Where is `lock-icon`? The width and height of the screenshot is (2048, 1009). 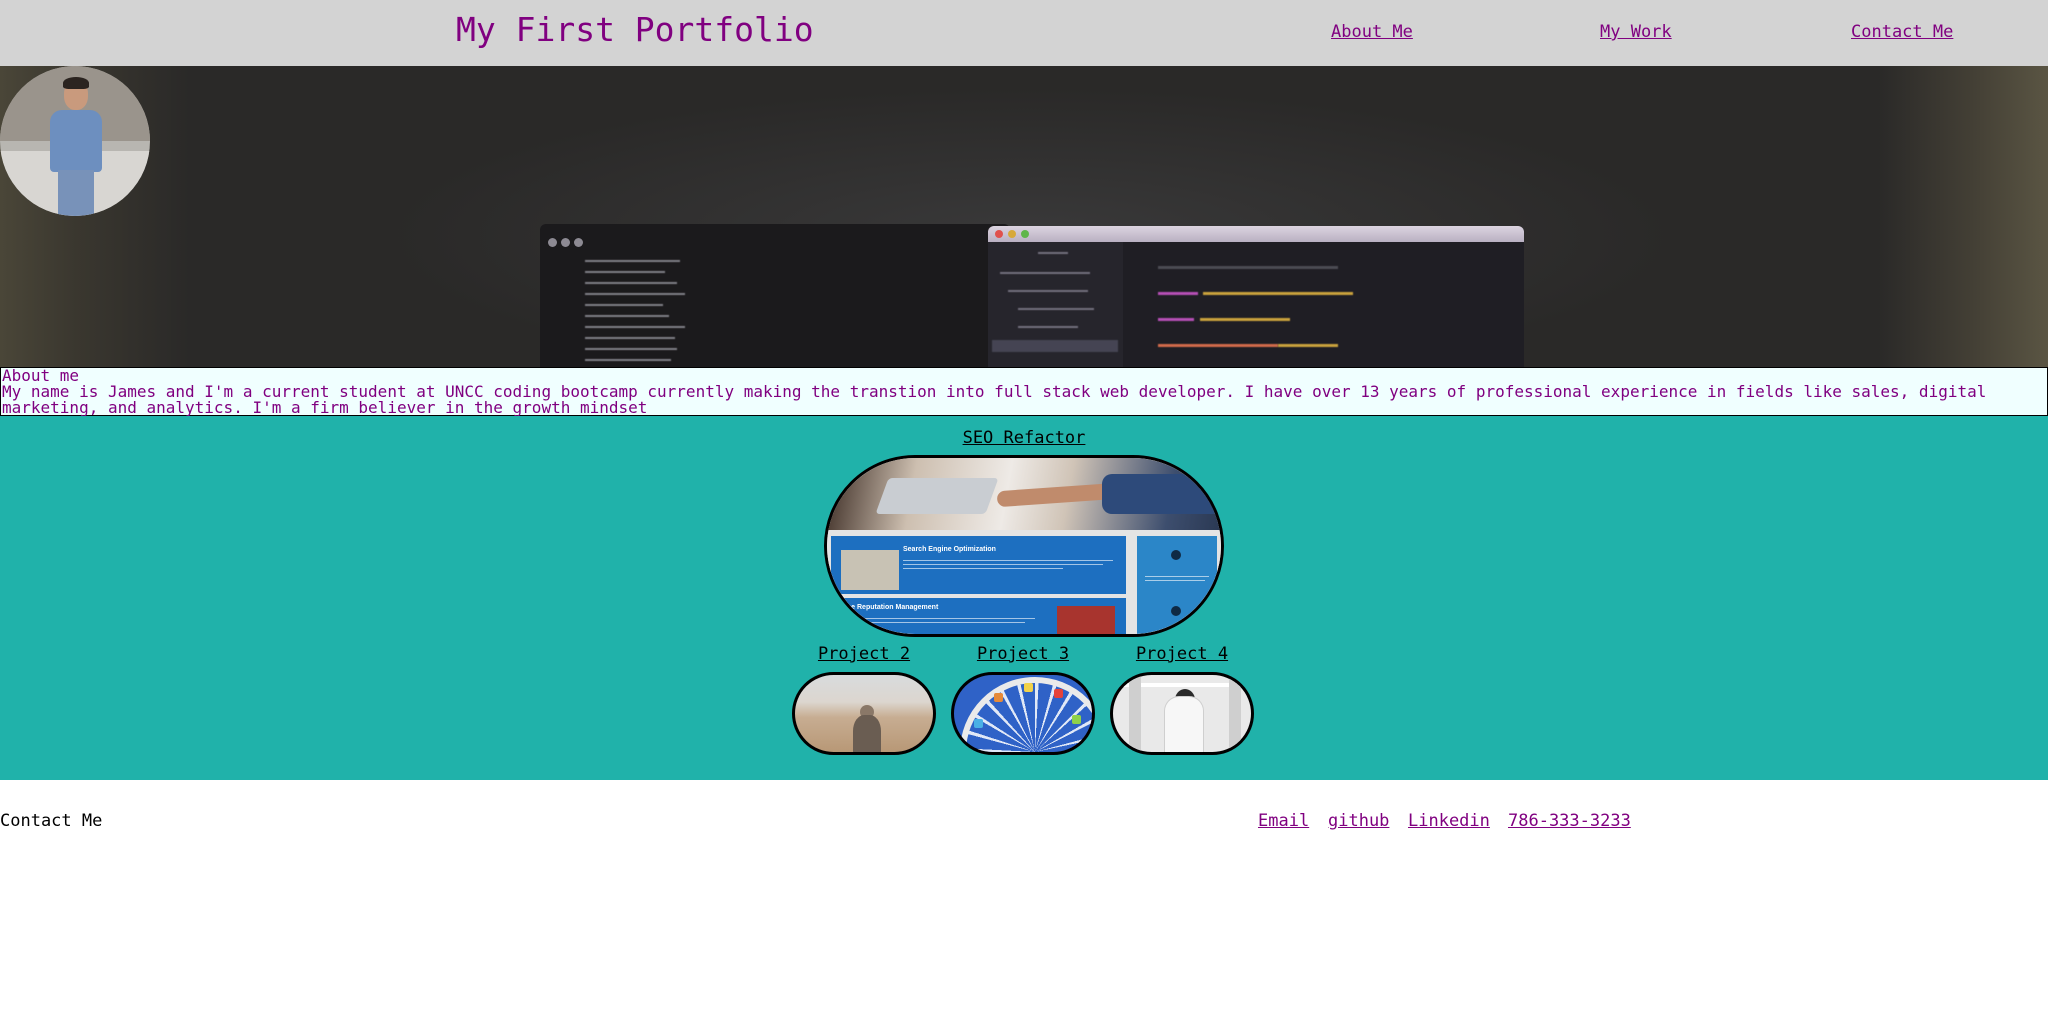 lock-icon is located at coordinates (1176, 555).